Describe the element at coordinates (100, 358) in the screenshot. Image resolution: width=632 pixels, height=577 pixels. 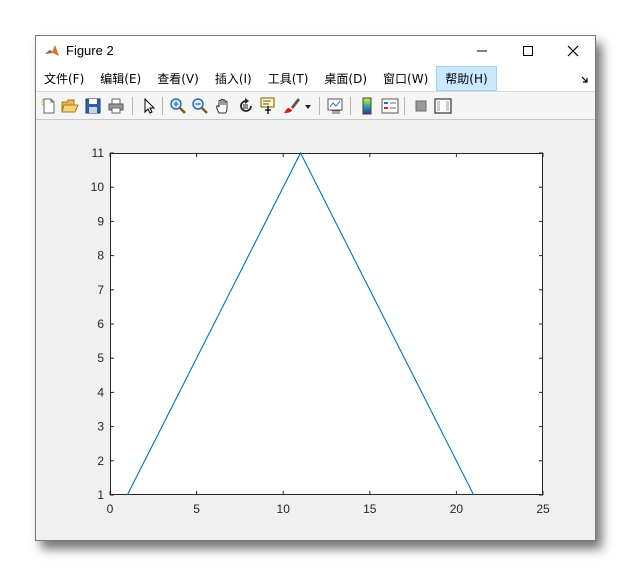
I see `y-tick-label: 5` at that location.